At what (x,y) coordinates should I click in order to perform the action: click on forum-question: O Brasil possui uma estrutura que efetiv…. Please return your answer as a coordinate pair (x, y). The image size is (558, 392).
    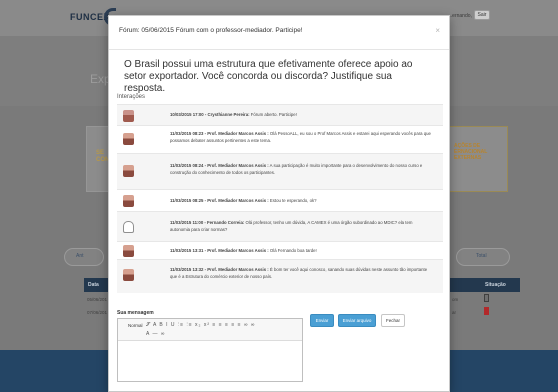
    Looking at the image, I should click on (268, 76).